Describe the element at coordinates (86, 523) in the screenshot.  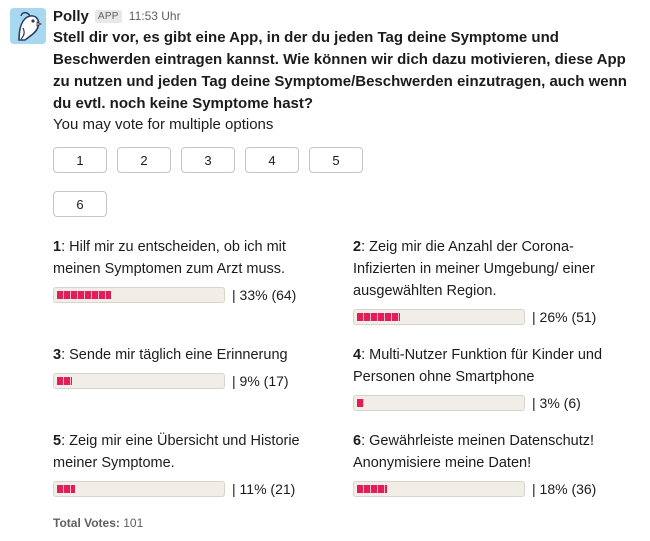
I see `total-votes-label: Total Votes:` at that location.